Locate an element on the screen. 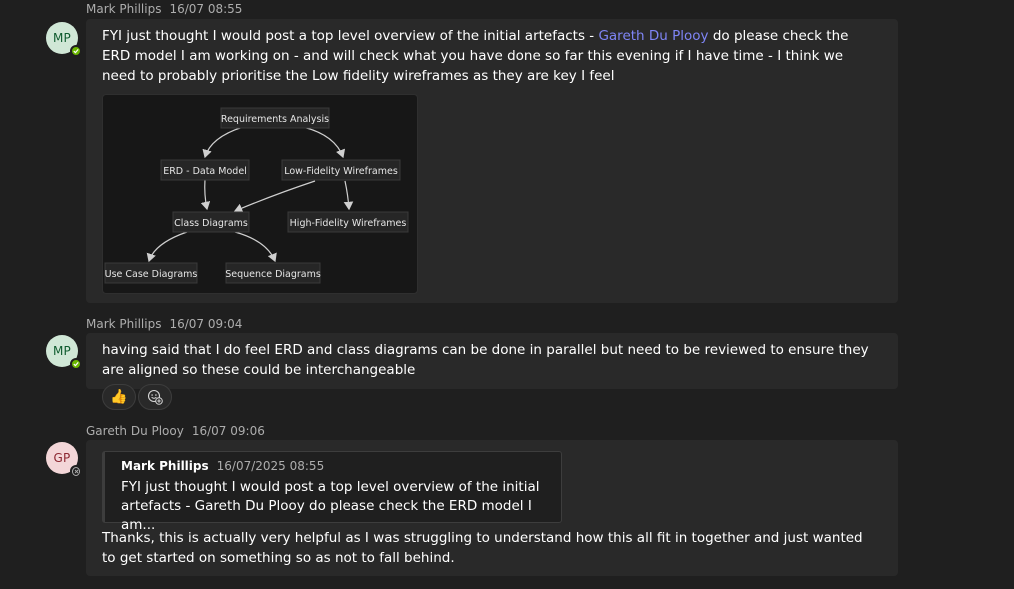  quote-timestamp: 16/07/2025 08:55 is located at coordinates (270, 466).